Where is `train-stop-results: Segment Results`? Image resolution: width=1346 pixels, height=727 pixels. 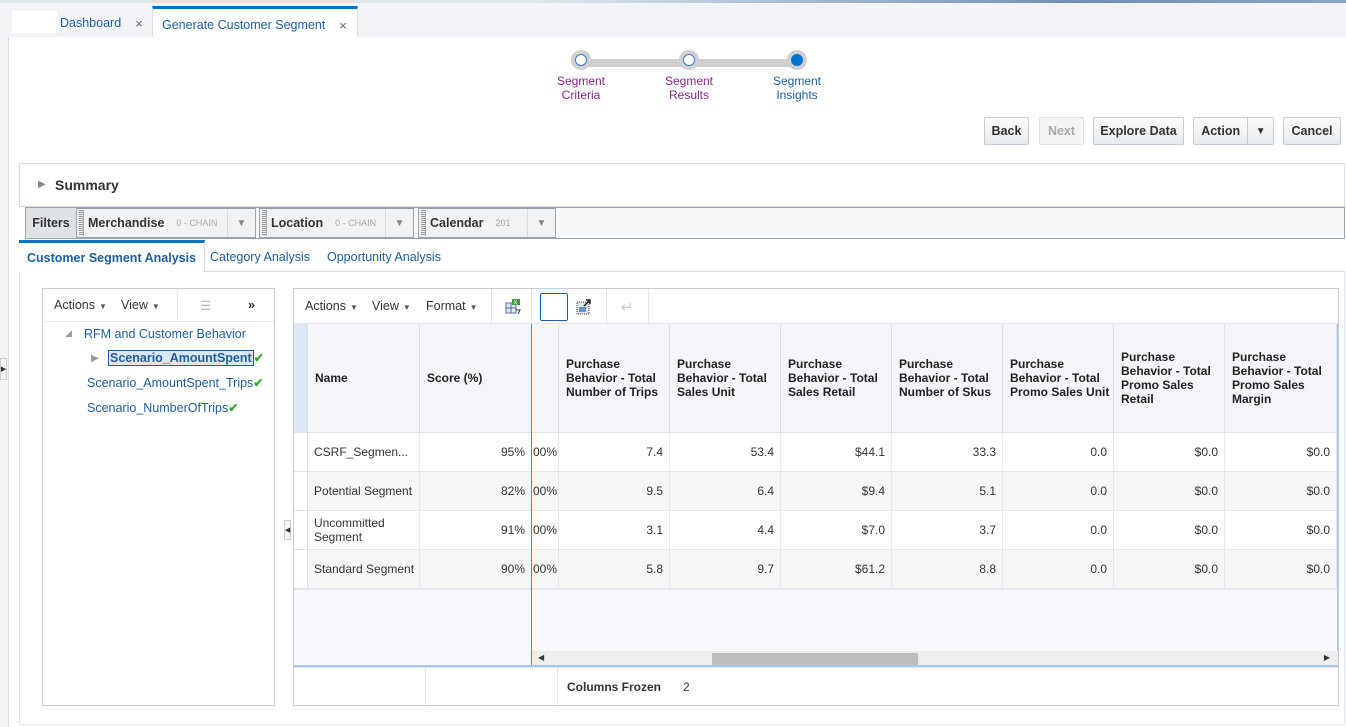
train-stop-results: Segment Results is located at coordinates (689, 76).